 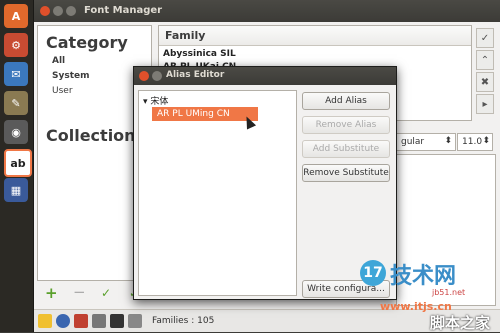 What do you see at coordinates (485, 38) in the screenshot?
I see `check-icon: ✓` at bounding box center [485, 38].